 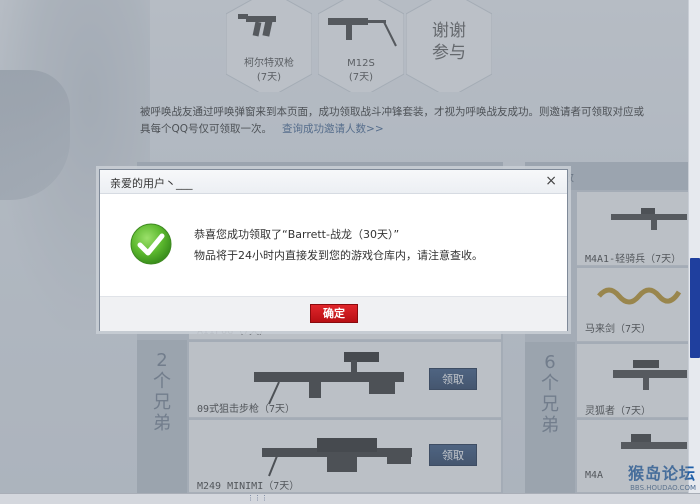 What do you see at coordinates (695, 308) in the screenshot?
I see `scroll-thumb` at bounding box center [695, 308].